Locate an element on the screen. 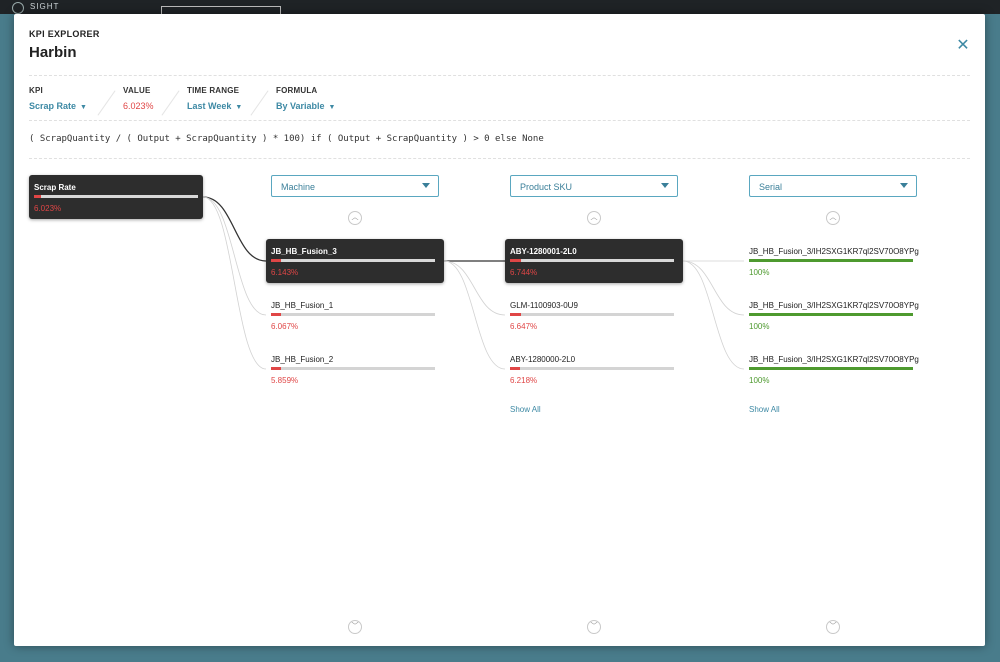  root-node: Scrap Rate 6.023% is located at coordinates (116, 197).